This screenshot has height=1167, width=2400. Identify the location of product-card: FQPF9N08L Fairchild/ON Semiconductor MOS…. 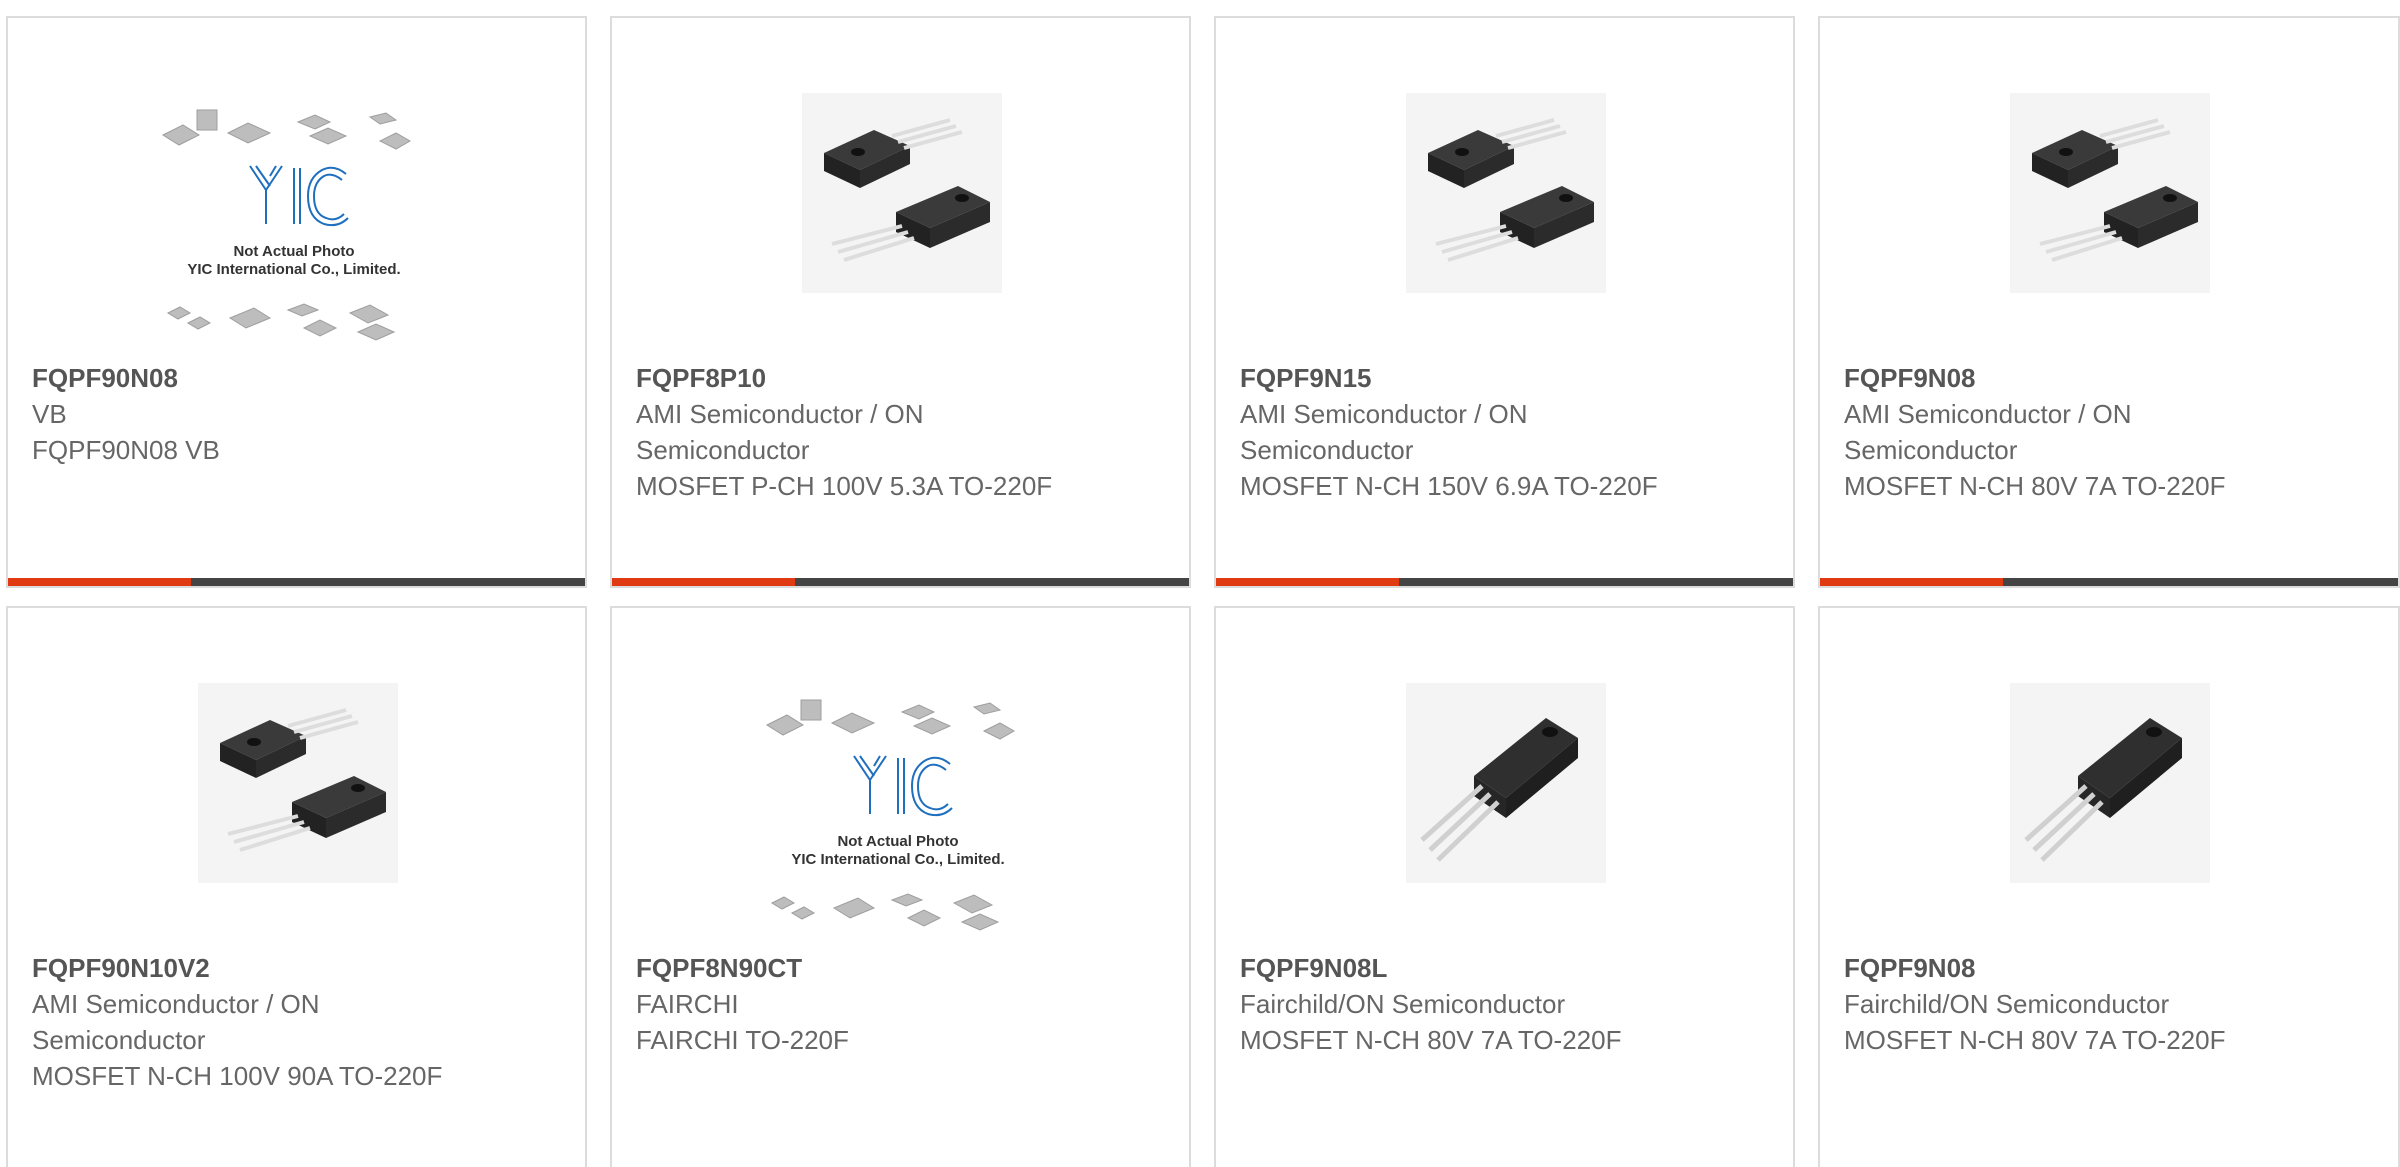
(1504, 886).